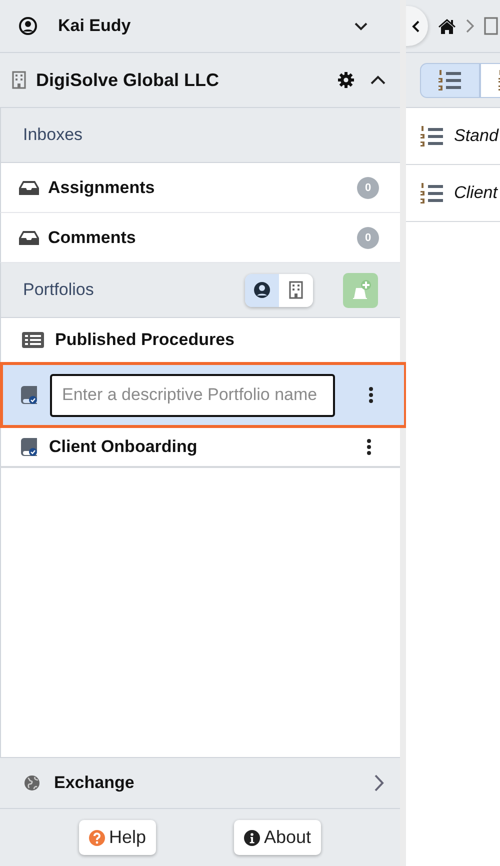 The height and width of the screenshot is (866, 500). What do you see at coordinates (96, 838) in the screenshot?
I see `help-icon` at bounding box center [96, 838].